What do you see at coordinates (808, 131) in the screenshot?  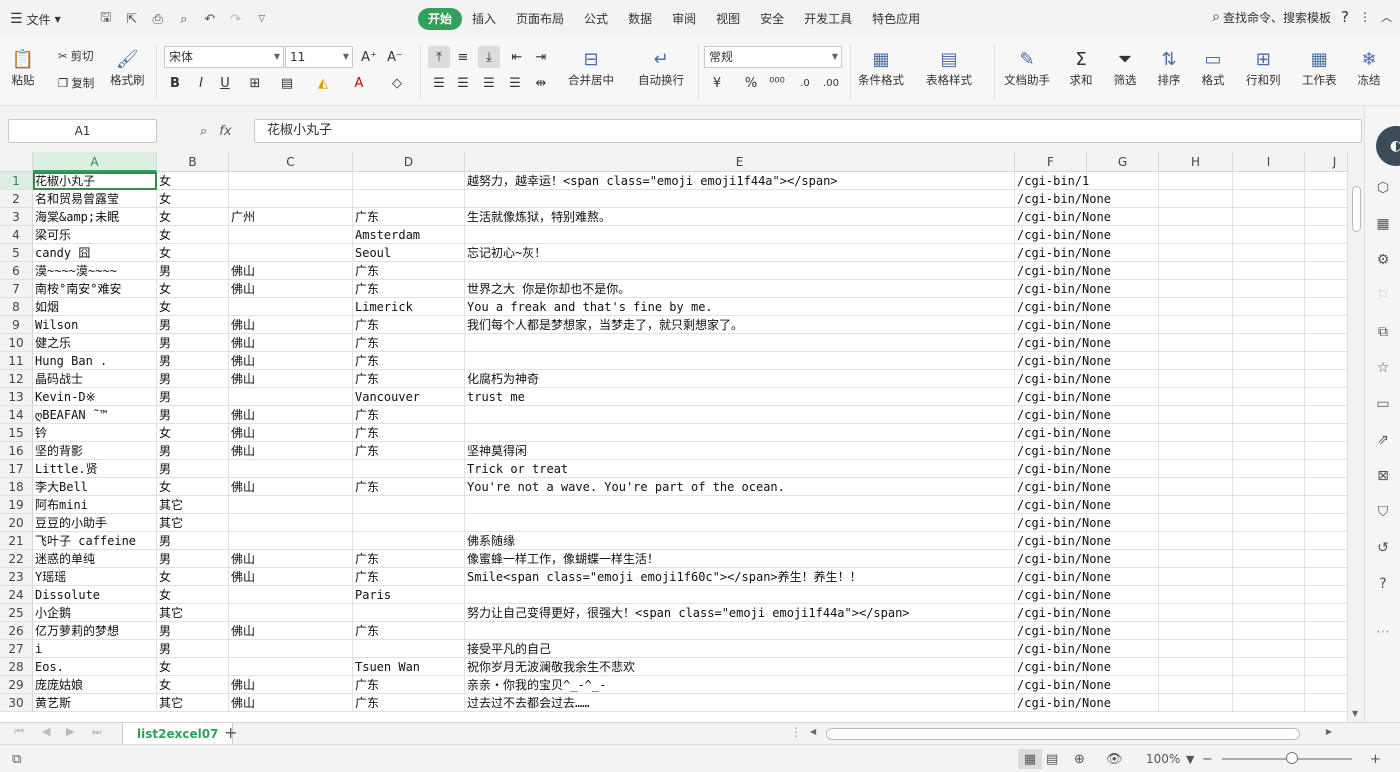 I see `formula-input: 花椒小丸子` at bounding box center [808, 131].